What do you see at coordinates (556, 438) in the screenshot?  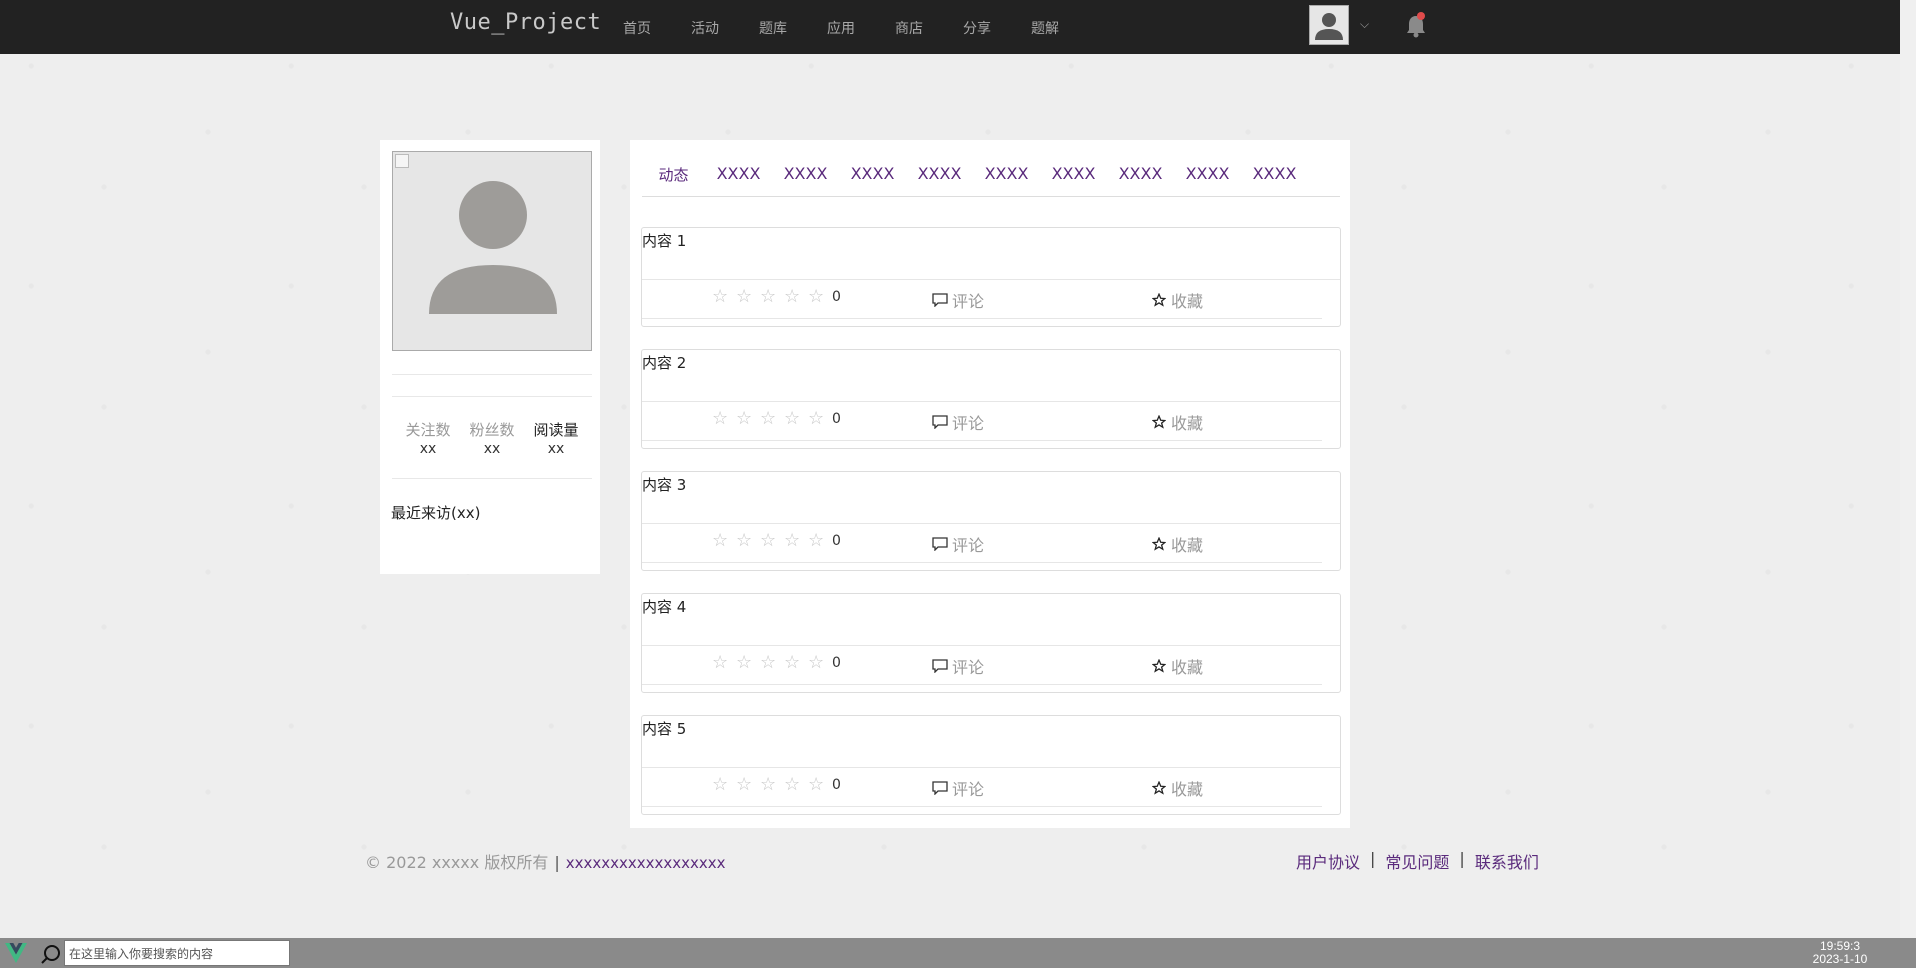 I see `stat-reads: 阅读量 xx` at bounding box center [556, 438].